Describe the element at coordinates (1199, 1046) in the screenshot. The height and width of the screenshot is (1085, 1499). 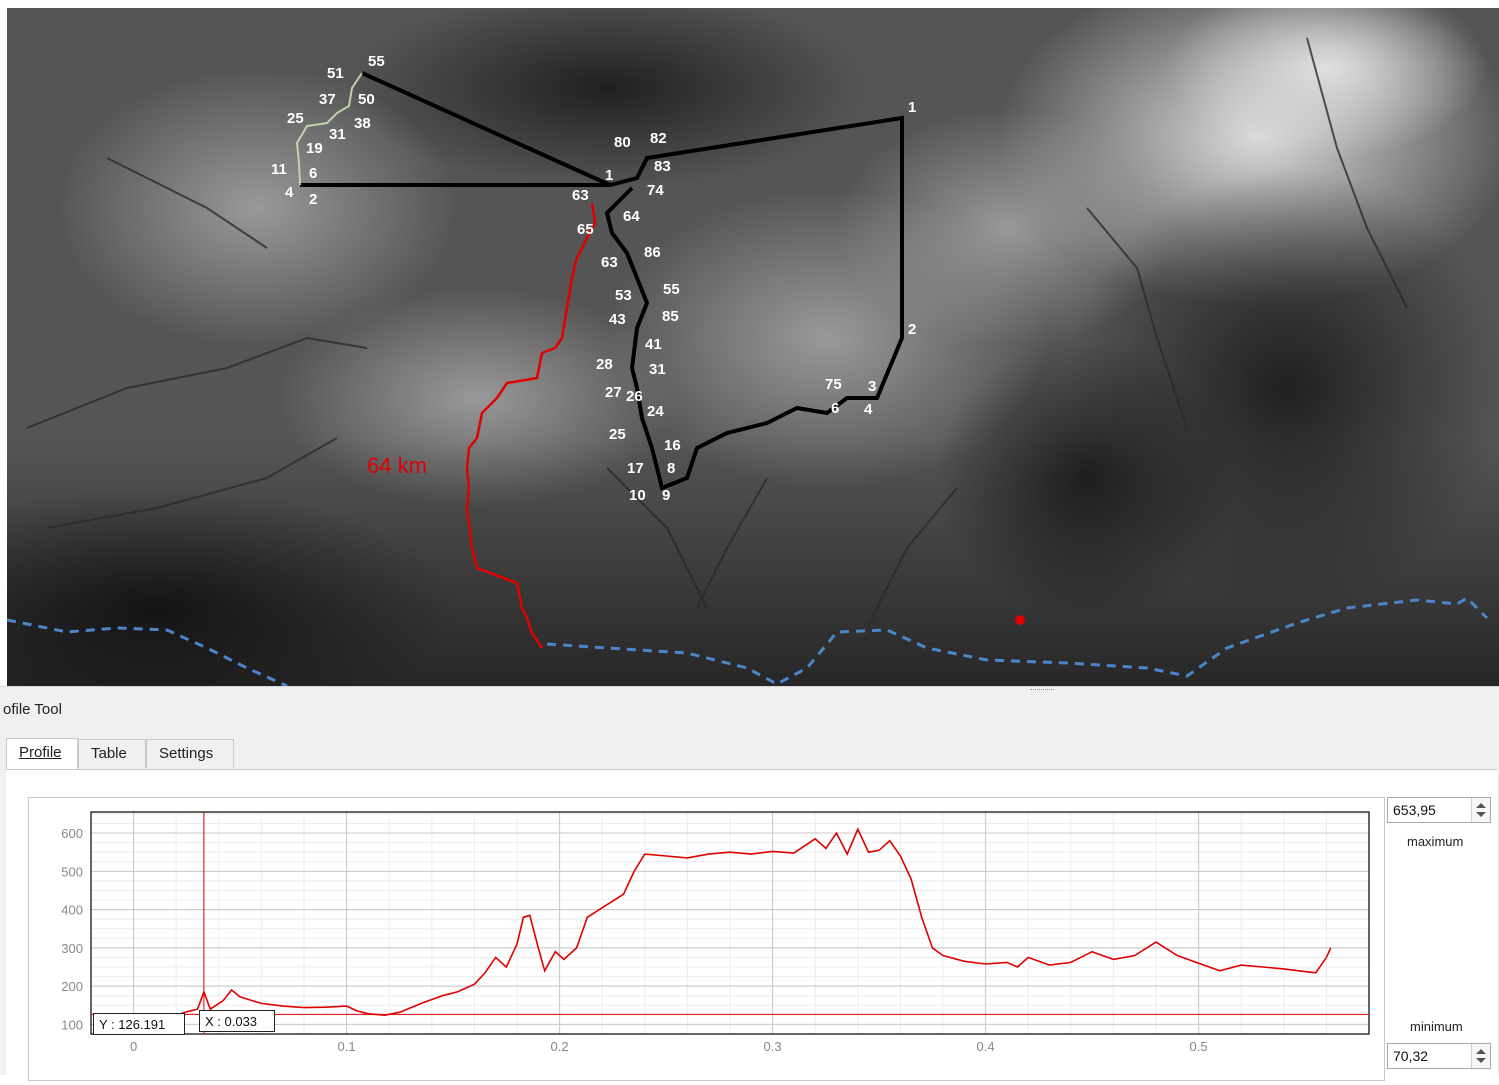
I see `x-tick-label: 0.5` at that location.